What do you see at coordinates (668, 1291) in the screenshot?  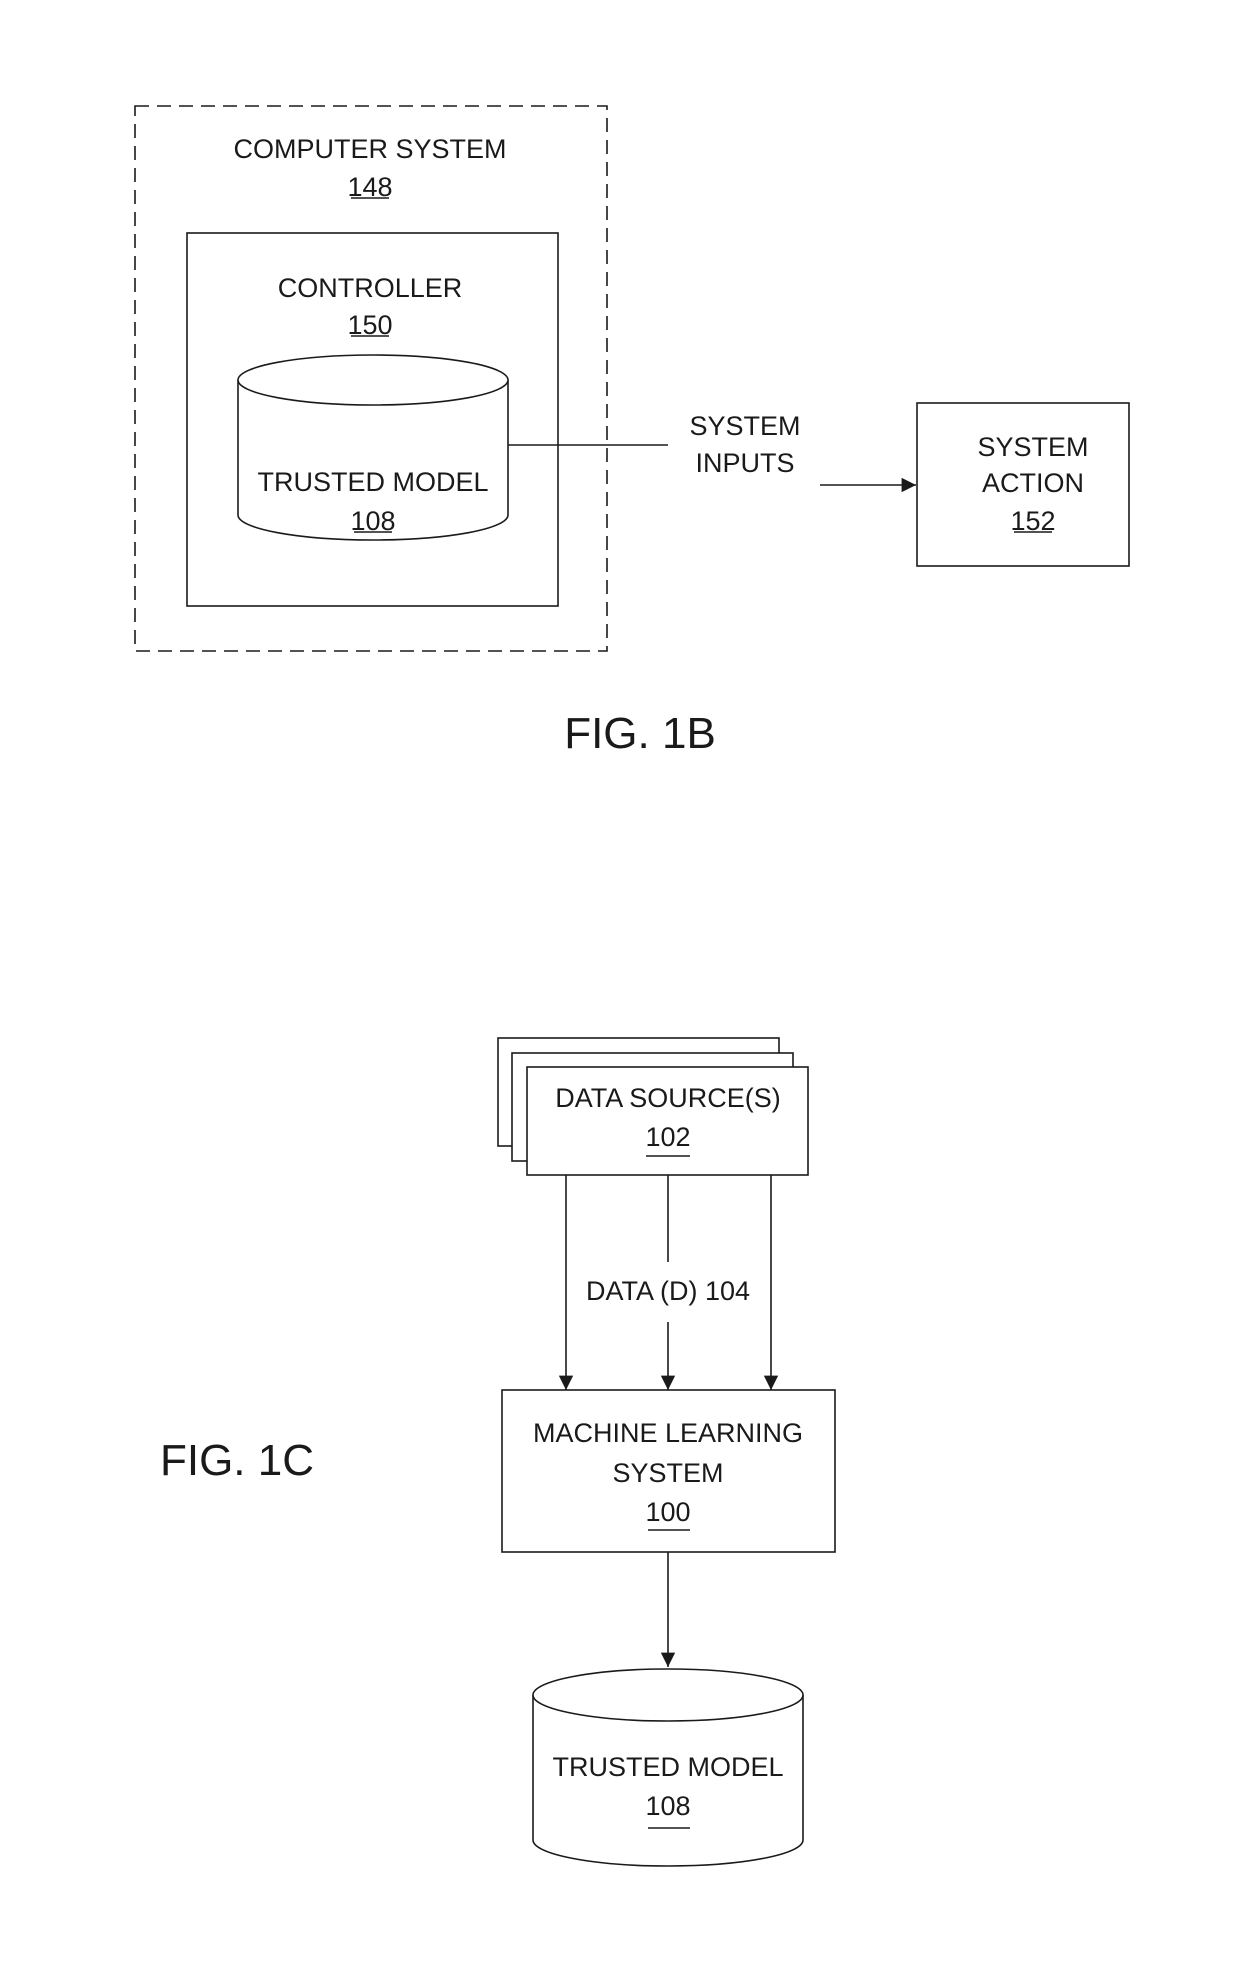 I see `data-flow-label: DATA (D) 104` at bounding box center [668, 1291].